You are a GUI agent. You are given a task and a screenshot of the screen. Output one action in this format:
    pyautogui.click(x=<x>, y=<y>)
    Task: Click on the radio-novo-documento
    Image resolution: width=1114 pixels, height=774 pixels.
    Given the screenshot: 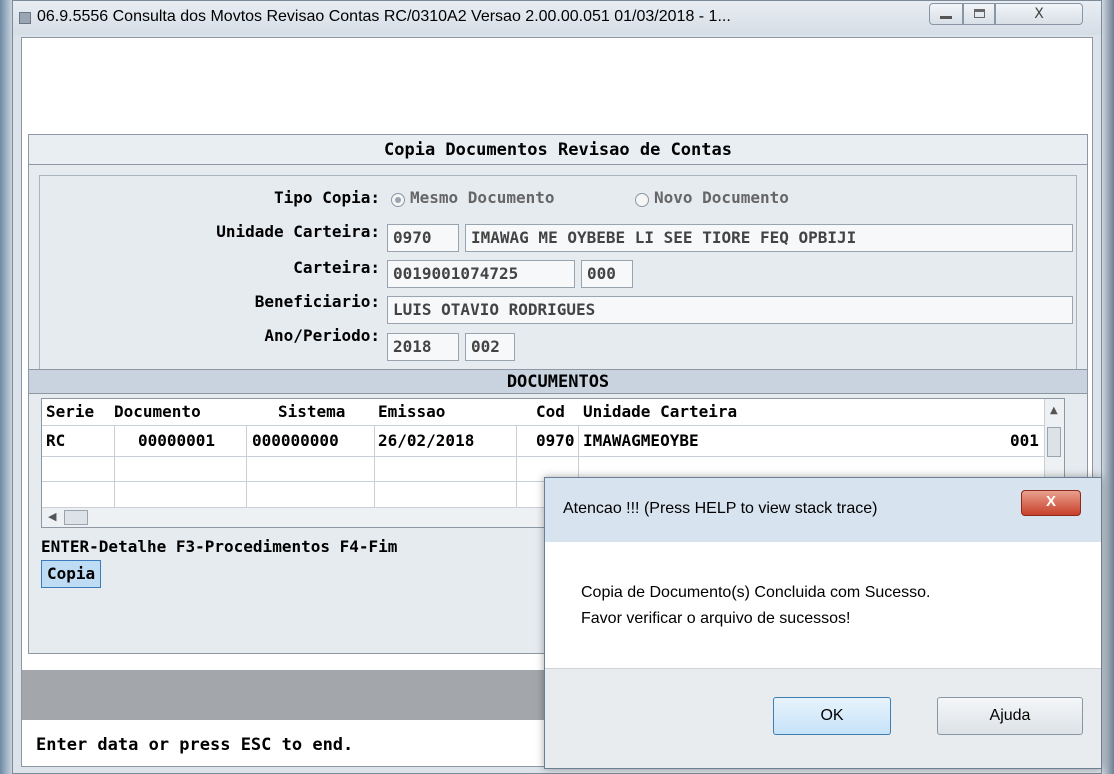 What is the action you would take?
    pyautogui.click(x=642, y=200)
    